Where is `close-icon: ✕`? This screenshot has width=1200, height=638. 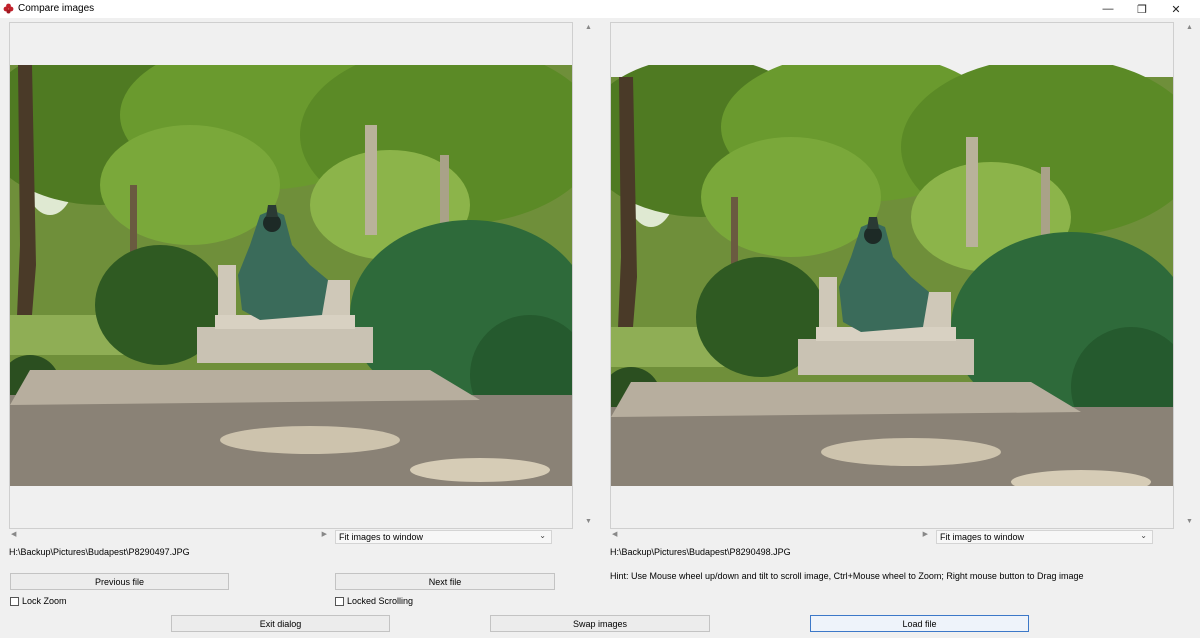 close-icon: ✕ is located at coordinates (1176, 9).